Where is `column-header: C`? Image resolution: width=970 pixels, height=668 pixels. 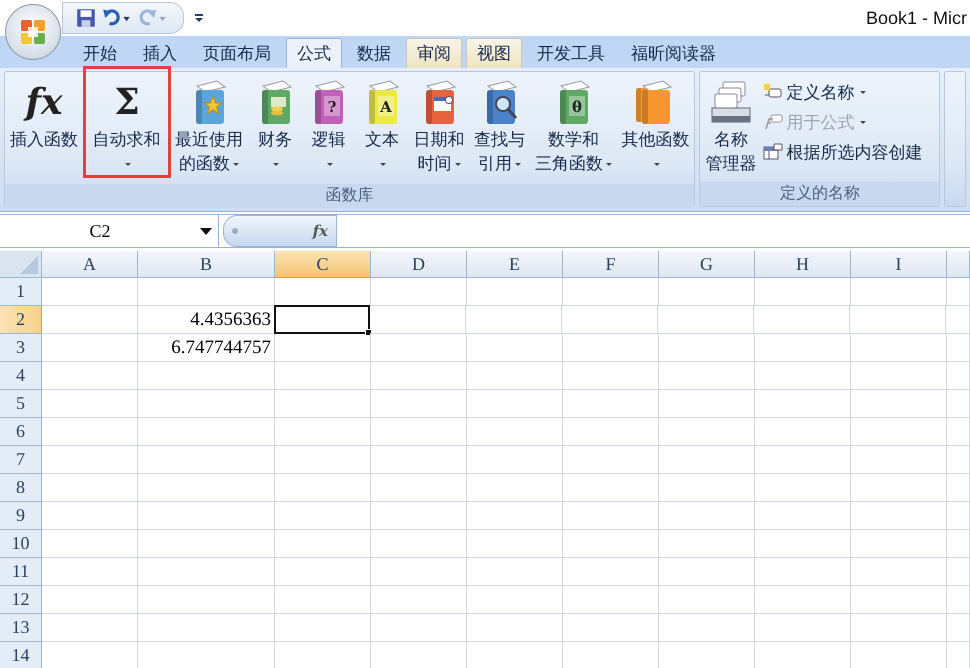
column-header: C is located at coordinates (323, 264).